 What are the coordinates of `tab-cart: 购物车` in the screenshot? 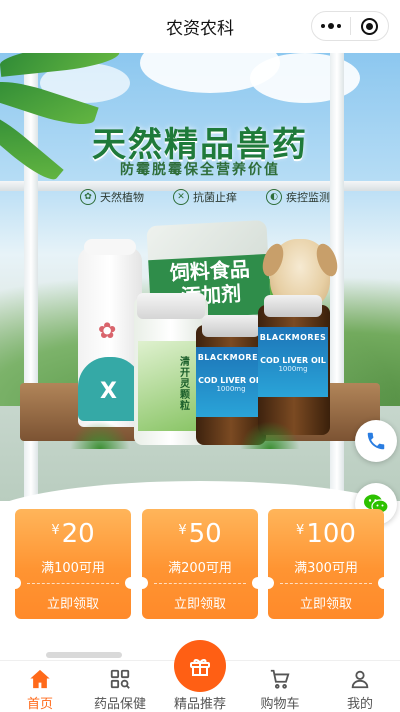 It's located at (280, 686).